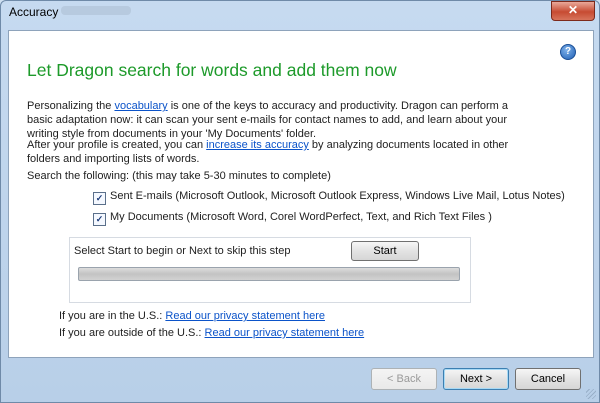 The width and height of the screenshot is (600, 403). I want to click on close-icon: ✕, so click(573, 10).